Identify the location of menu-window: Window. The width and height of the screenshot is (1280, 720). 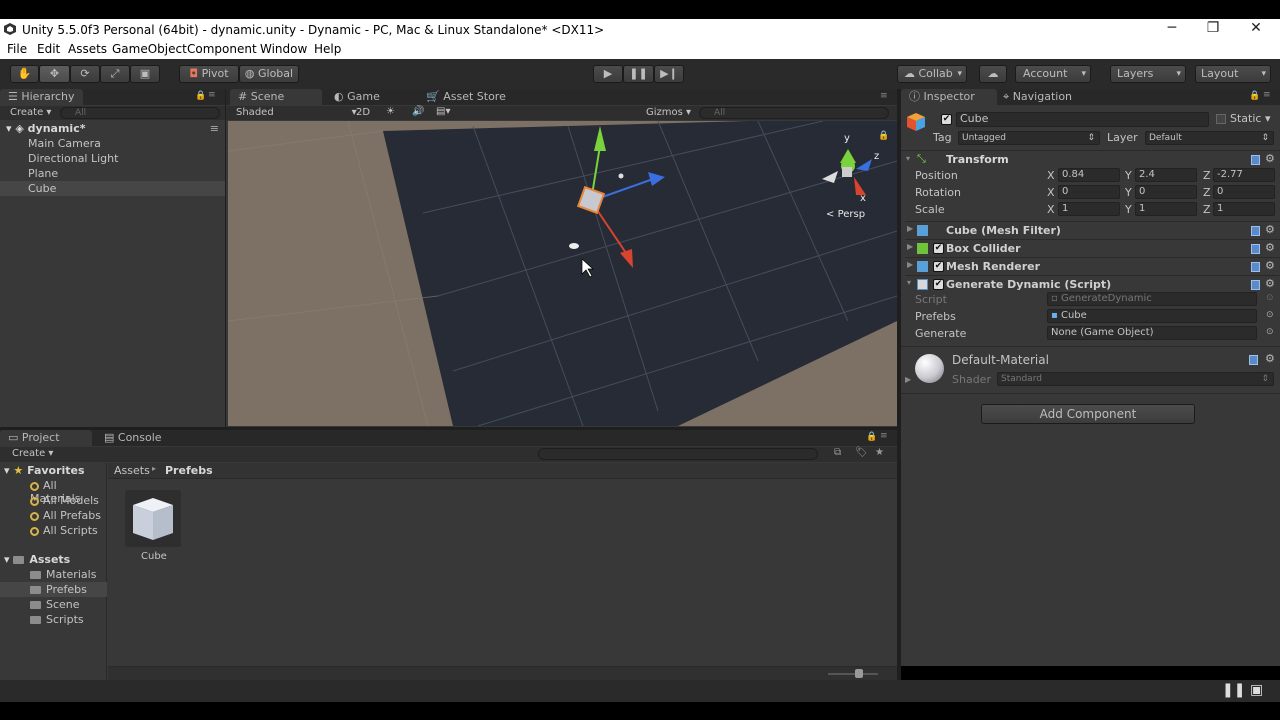
(283, 49).